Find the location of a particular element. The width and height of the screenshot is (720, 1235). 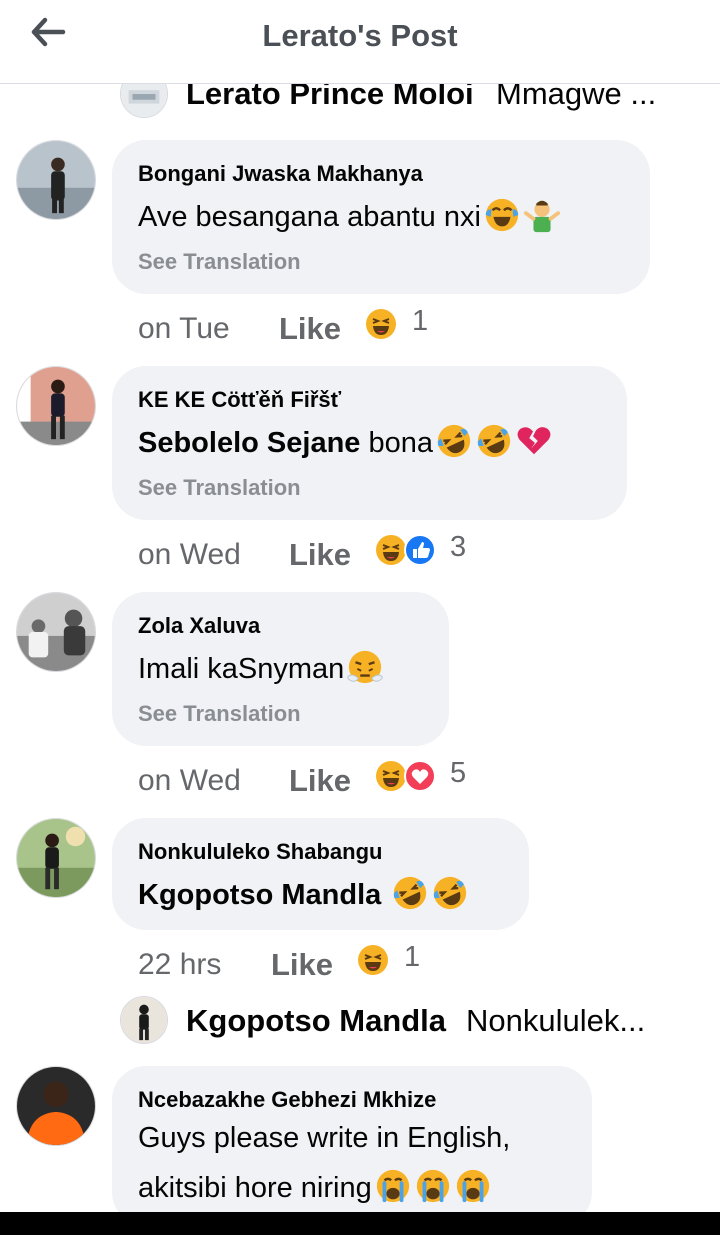

comment-author: Zola Xaluva is located at coordinates (199, 626).